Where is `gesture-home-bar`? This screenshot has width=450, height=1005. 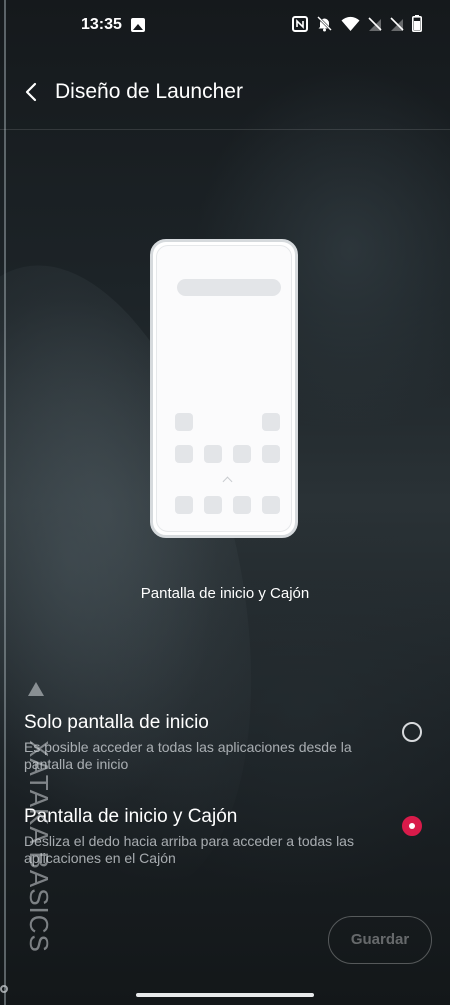
gesture-home-bar is located at coordinates (225, 995).